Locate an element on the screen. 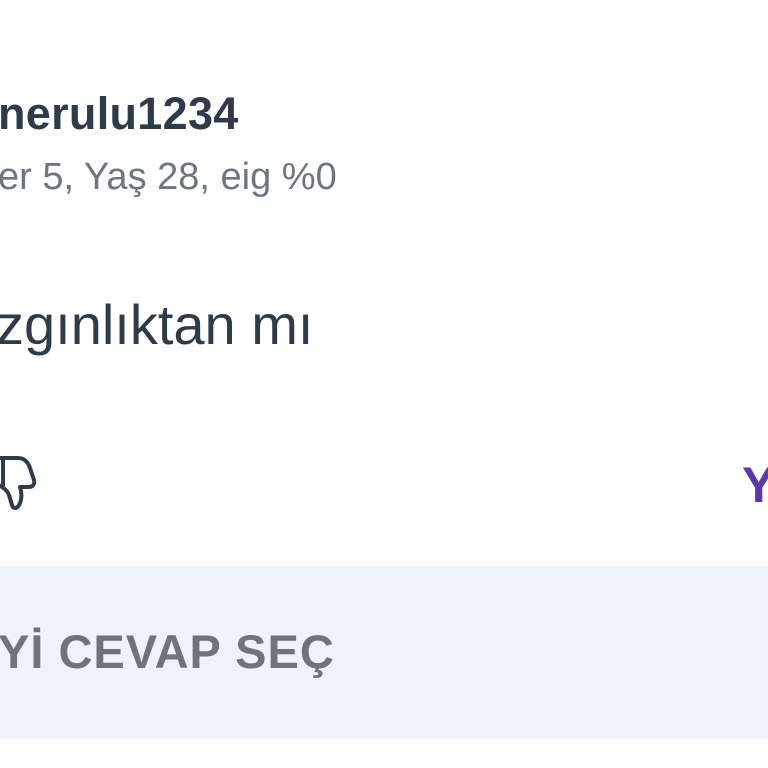 The image size is (768, 768). thumbs-down-icon-graphic is located at coordinates (18, 483).